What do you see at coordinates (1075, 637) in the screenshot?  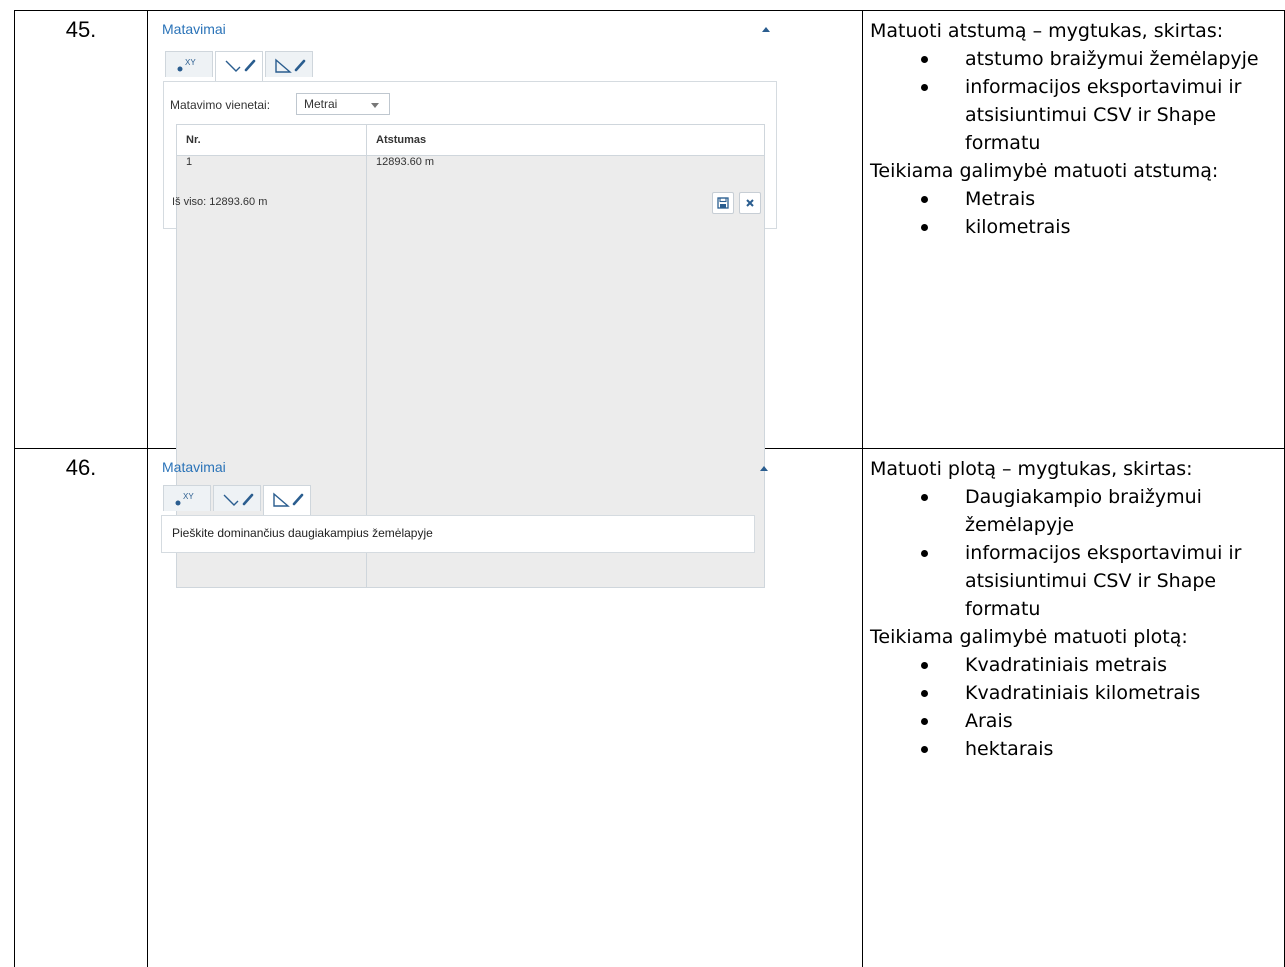 I see `options-intro: Teikiama galimybė matuoti plotą:` at bounding box center [1075, 637].